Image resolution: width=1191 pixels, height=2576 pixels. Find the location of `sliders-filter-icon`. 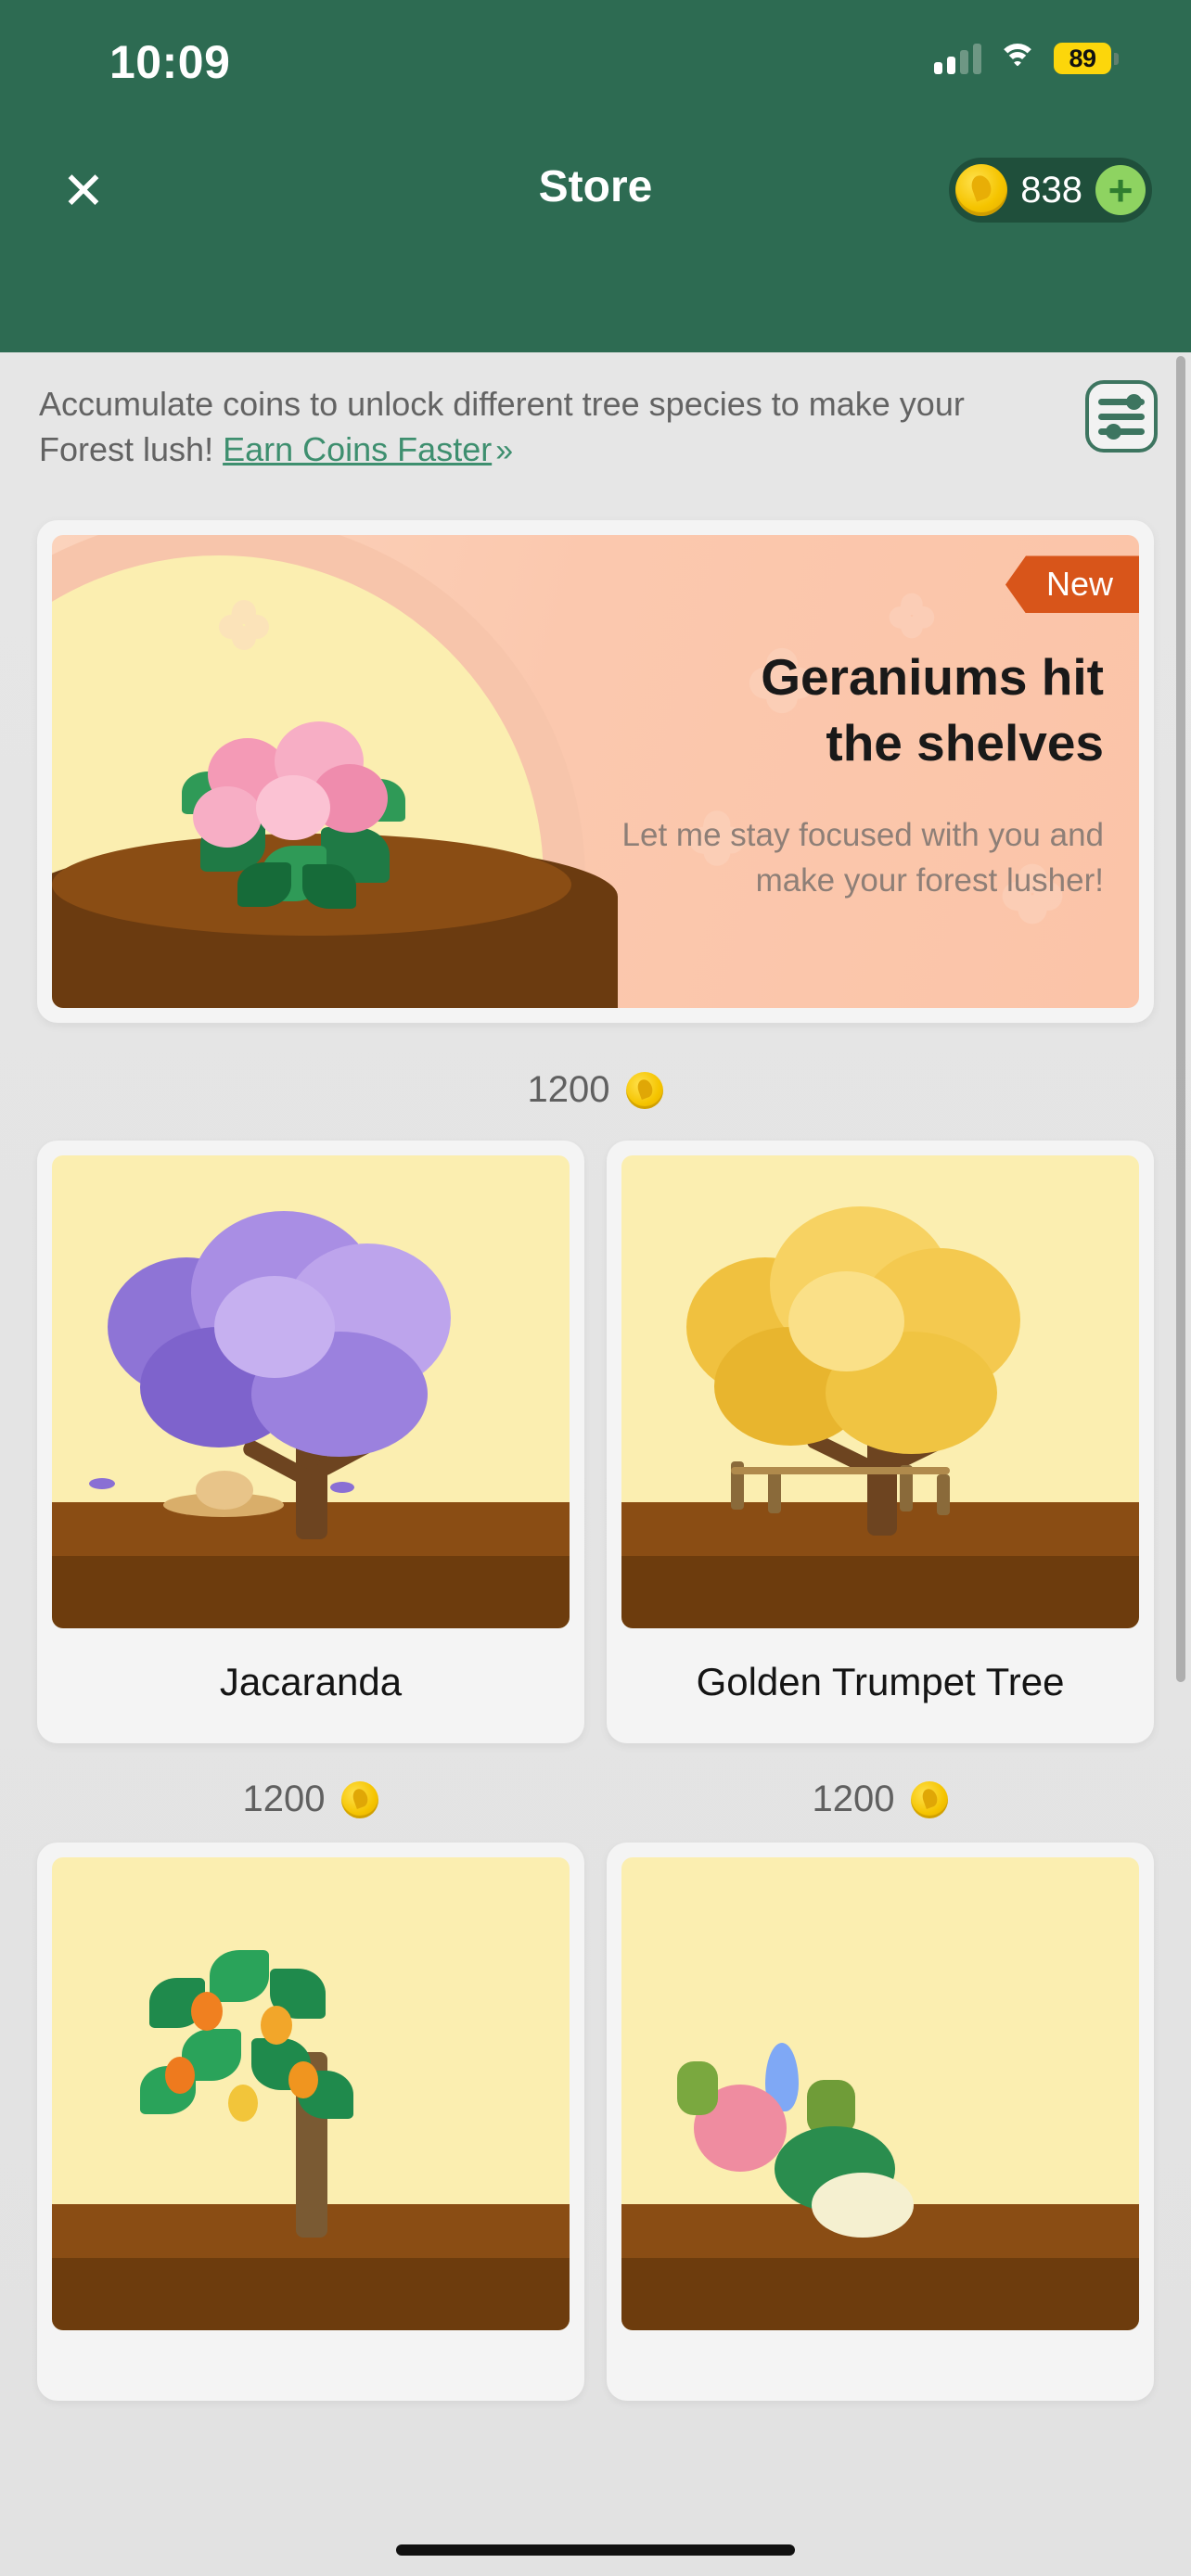

sliders-filter-icon is located at coordinates (1121, 416).